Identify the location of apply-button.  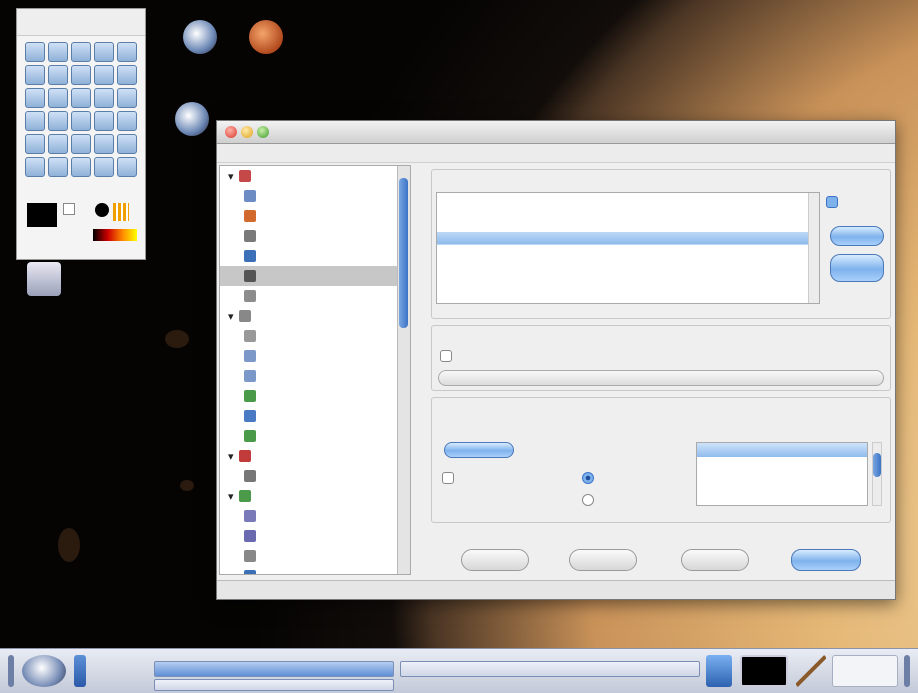
(826, 560).